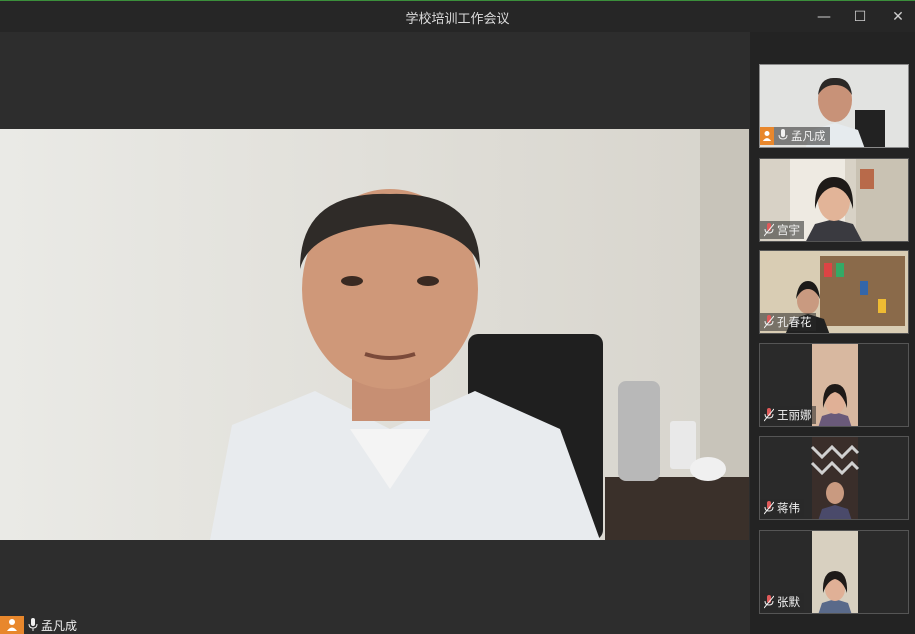  Describe the element at coordinates (824, 17) in the screenshot. I see `minimize-button: —` at that location.